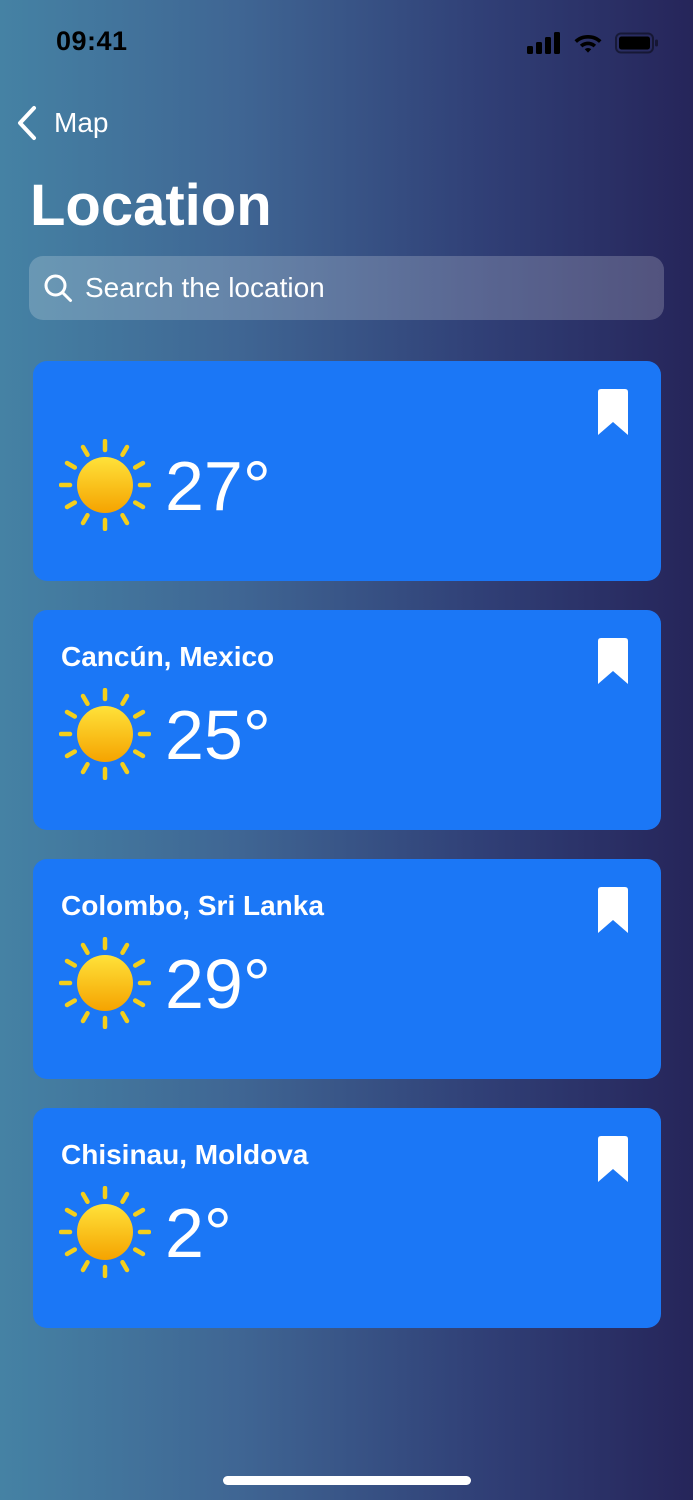 The image size is (693, 1500). I want to click on temperature: 29°, so click(218, 984).